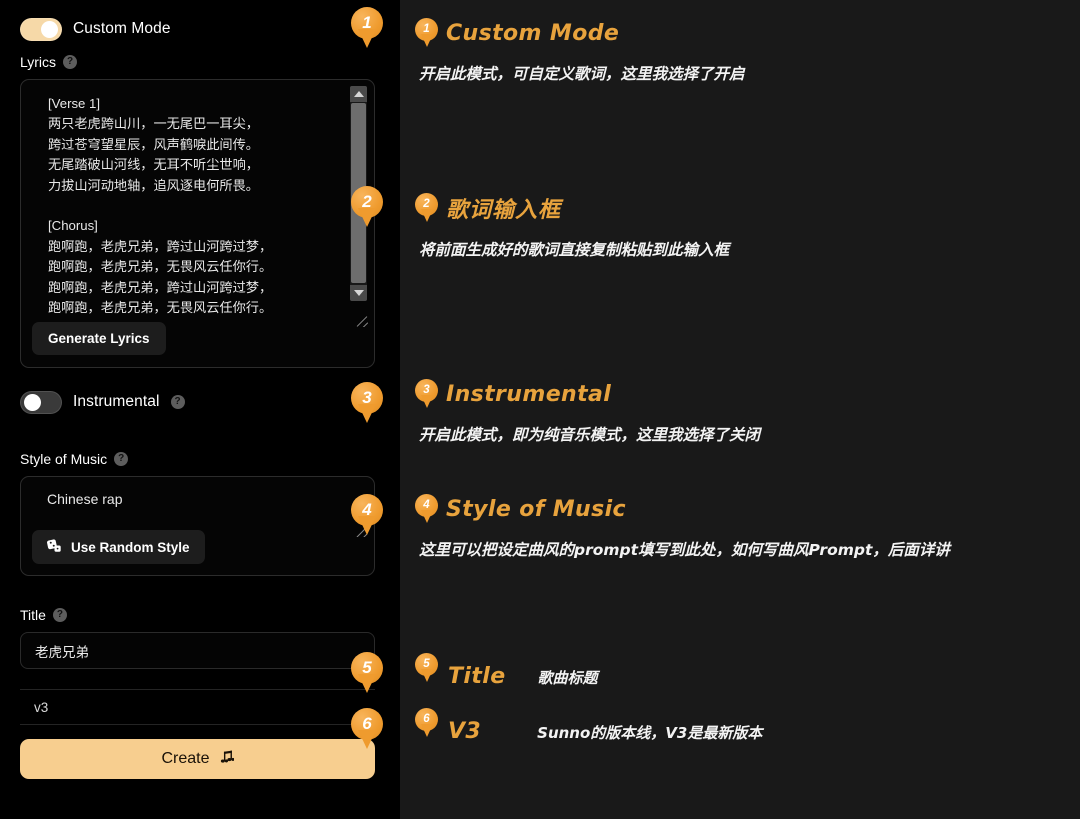  What do you see at coordinates (64, 459) in the screenshot?
I see `style-of-music-label: Style of Music` at bounding box center [64, 459].